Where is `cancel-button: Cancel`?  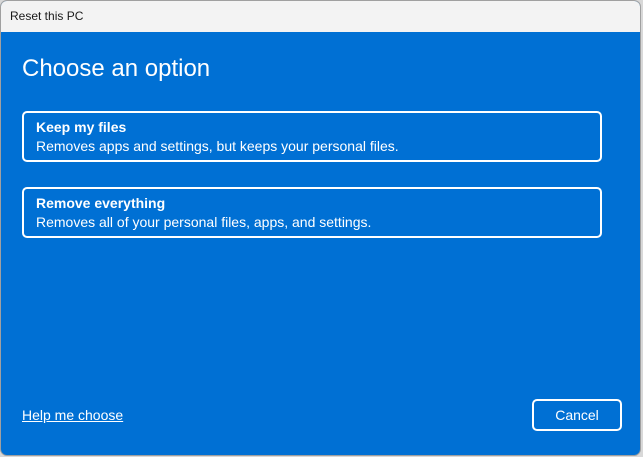
cancel-button: Cancel is located at coordinates (577, 415).